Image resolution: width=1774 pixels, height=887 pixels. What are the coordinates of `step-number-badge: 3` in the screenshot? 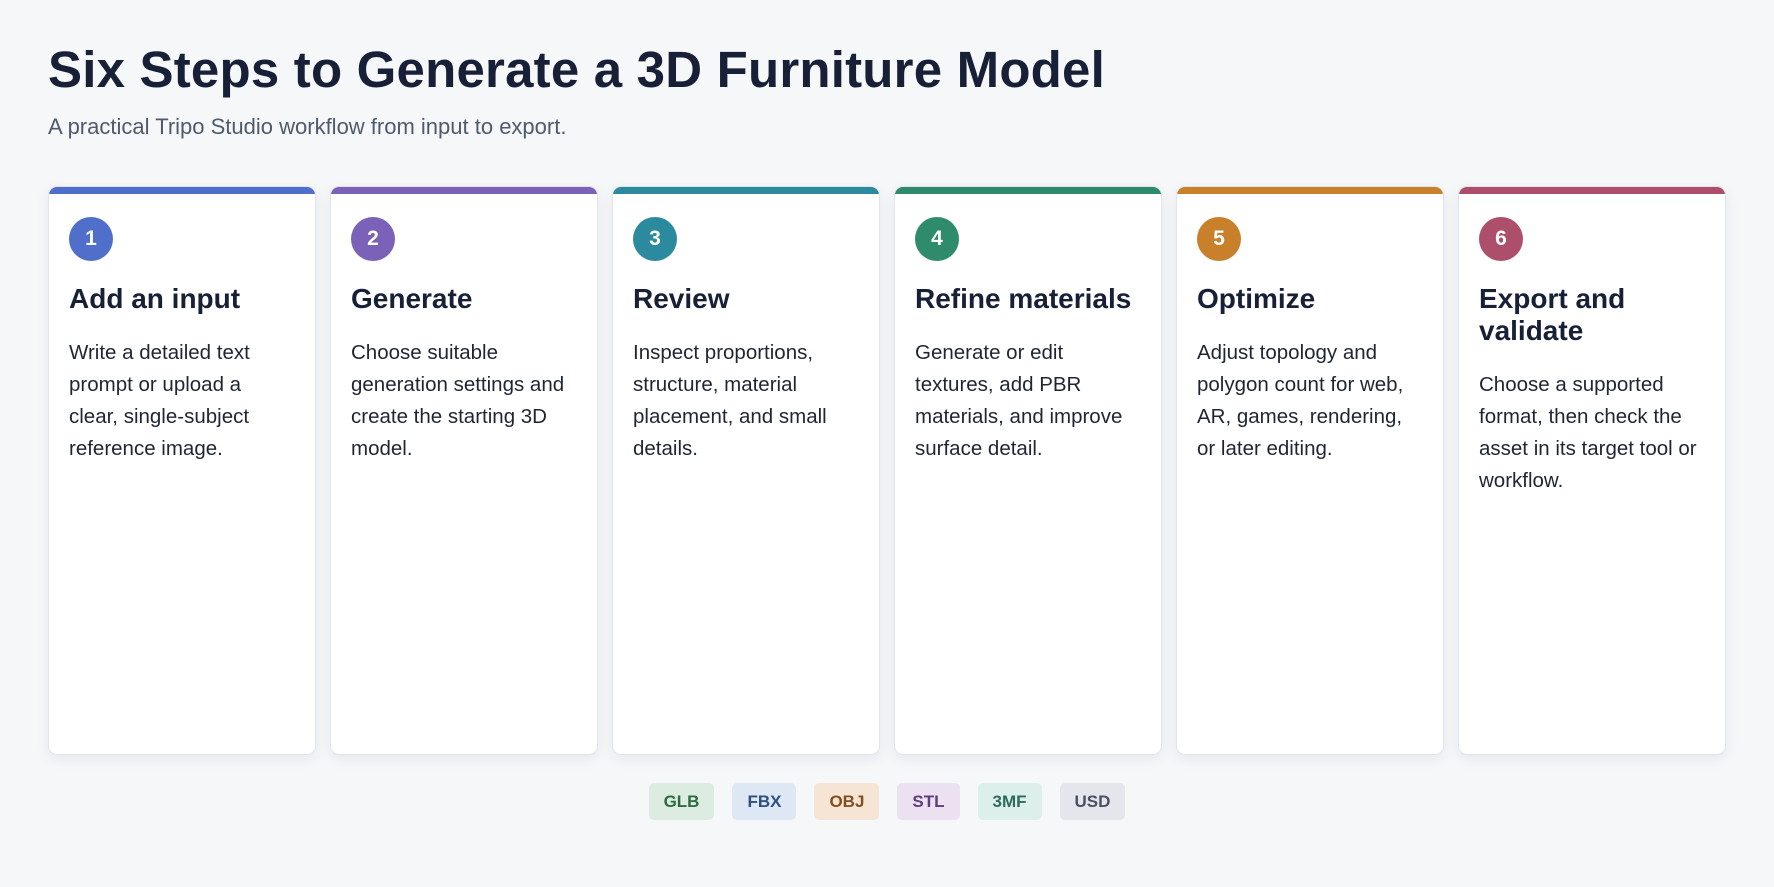 It's located at (655, 239).